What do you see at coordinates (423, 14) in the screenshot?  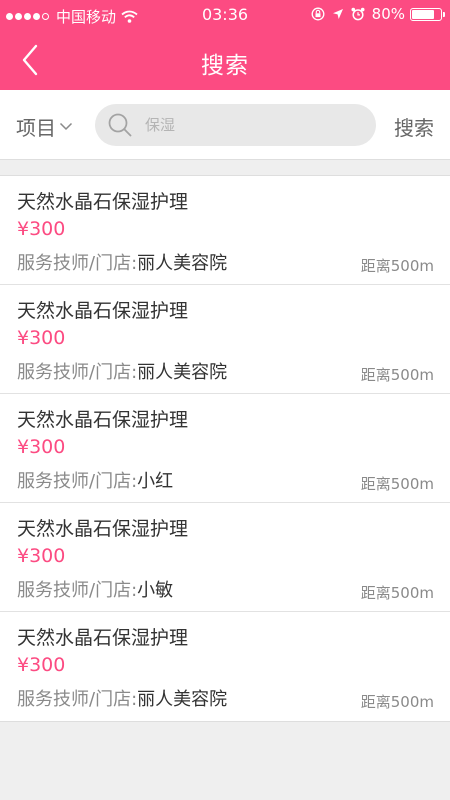 I see `battery-level` at bounding box center [423, 14].